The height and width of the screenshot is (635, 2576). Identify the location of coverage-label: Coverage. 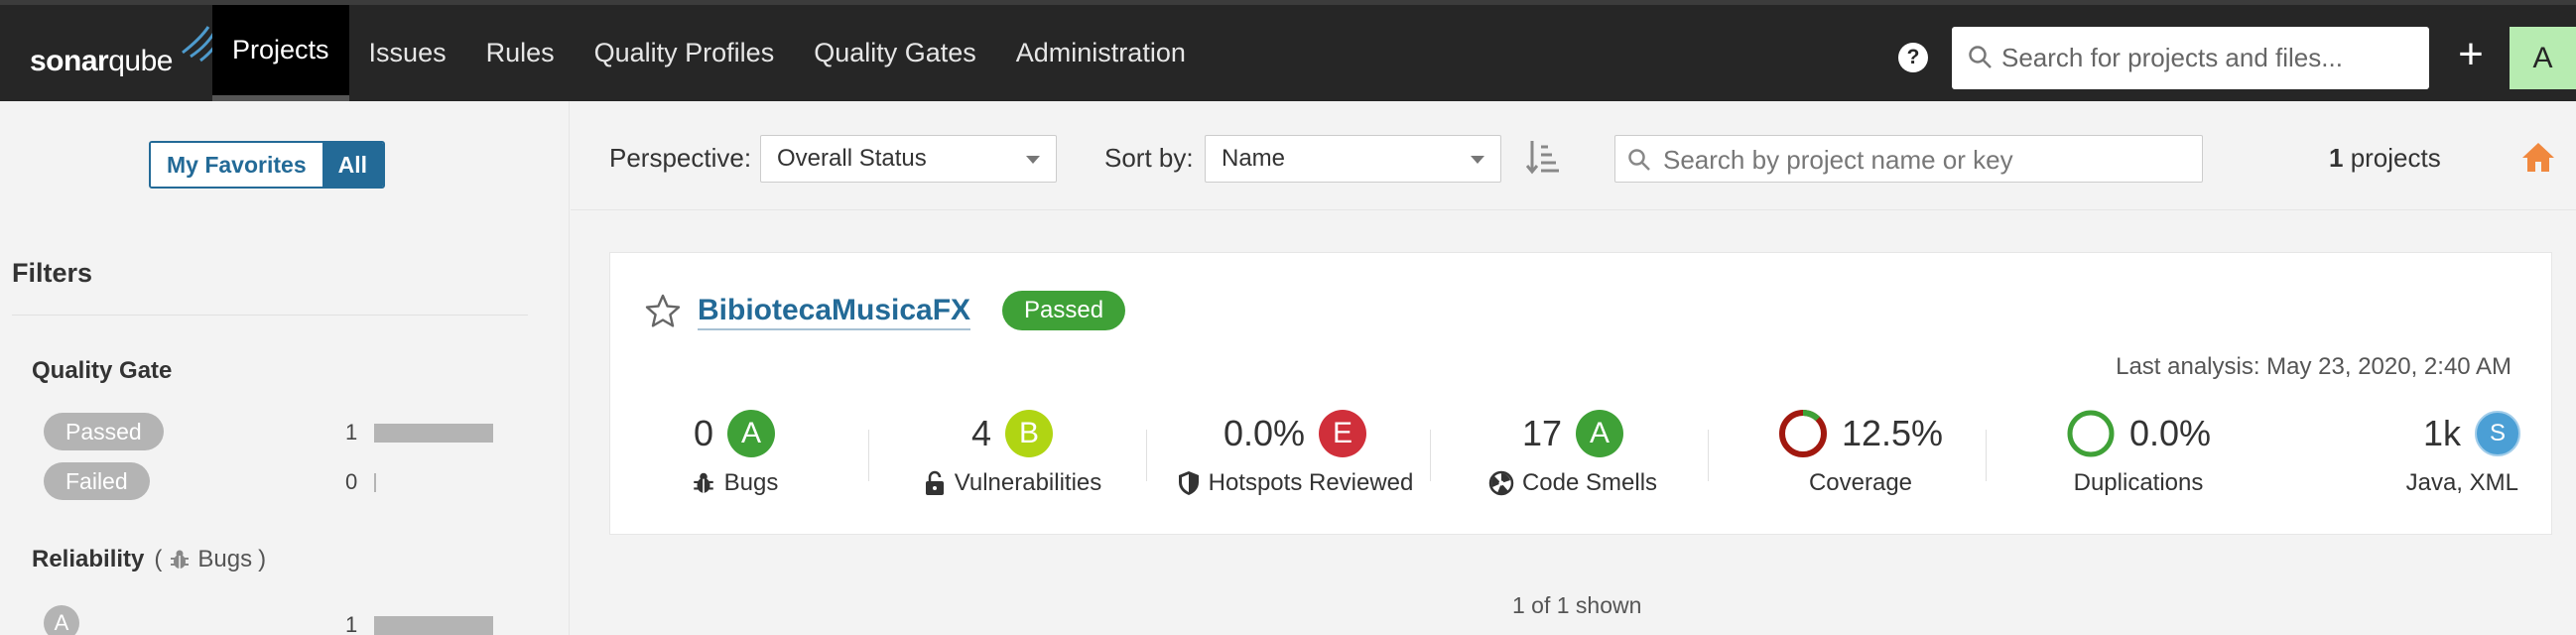
(1861, 482).